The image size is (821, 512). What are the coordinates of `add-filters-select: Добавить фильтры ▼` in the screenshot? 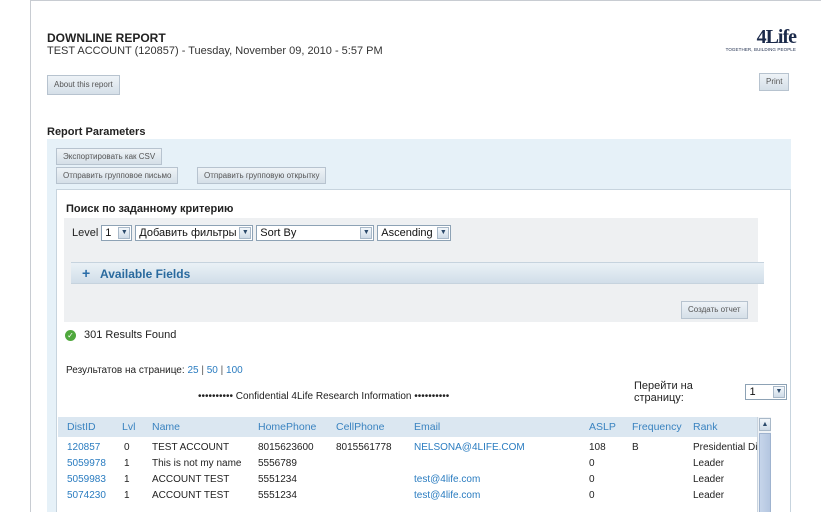 It's located at (194, 233).